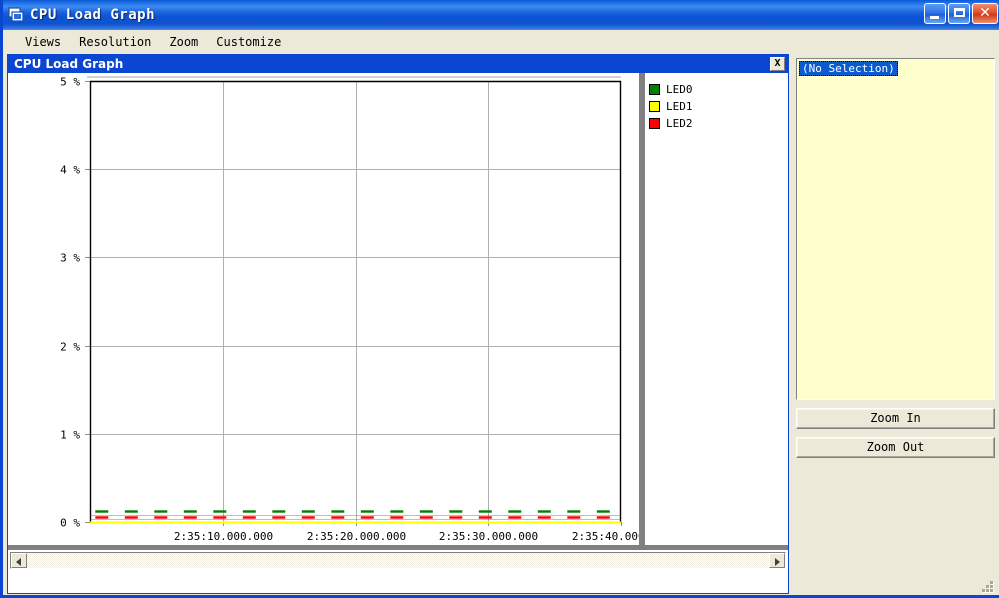 This screenshot has height=598, width=999. Describe the element at coordinates (70, 258) in the screenshot. I see `svg-text: 3 %` at that location.